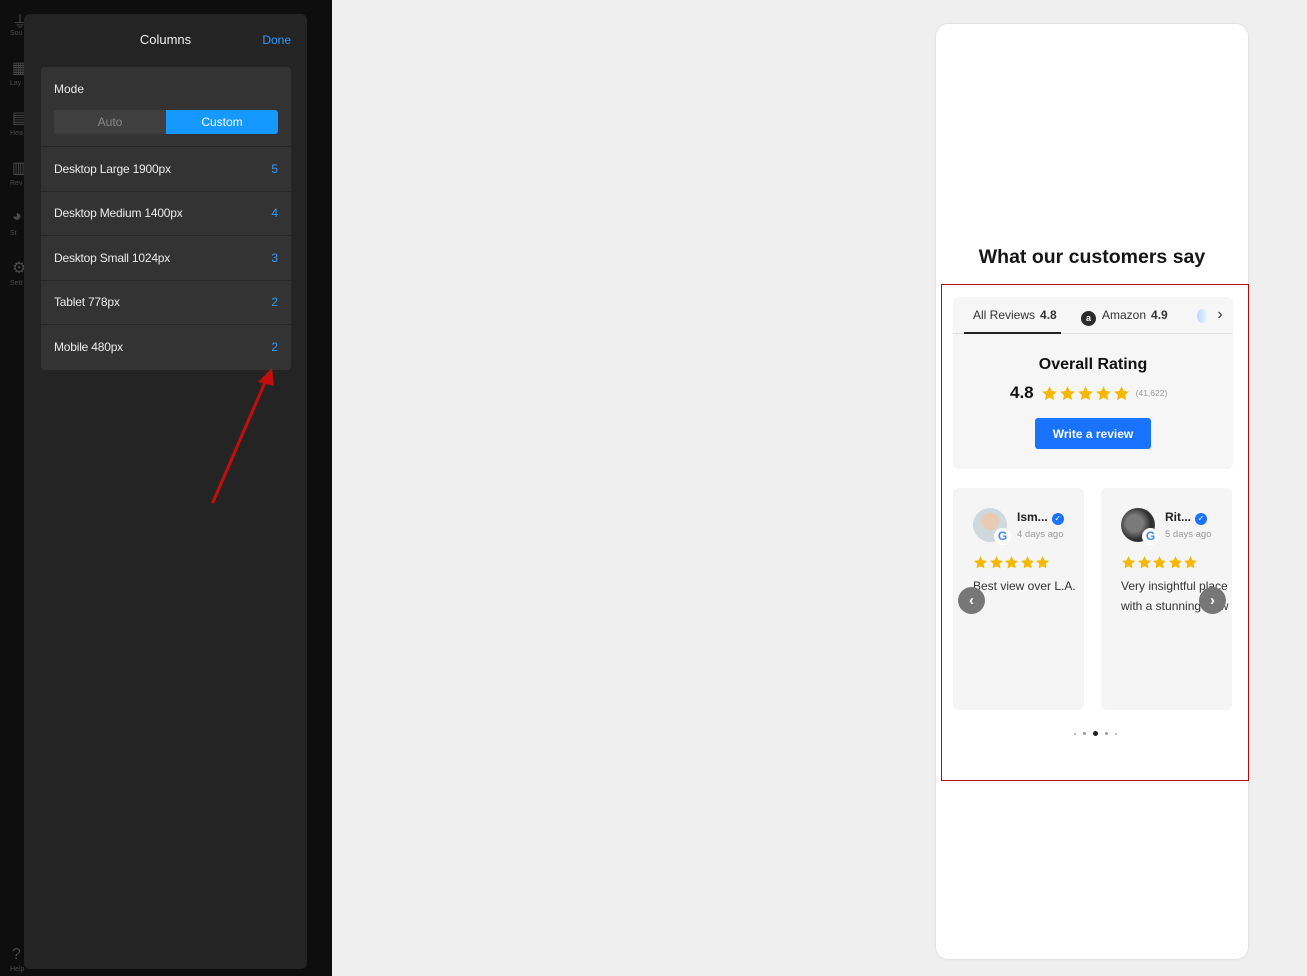 Image resolution: width=1307 pixels, height=976 pixels. I want to click on tab-label: Amazon, so click(1124, 315).